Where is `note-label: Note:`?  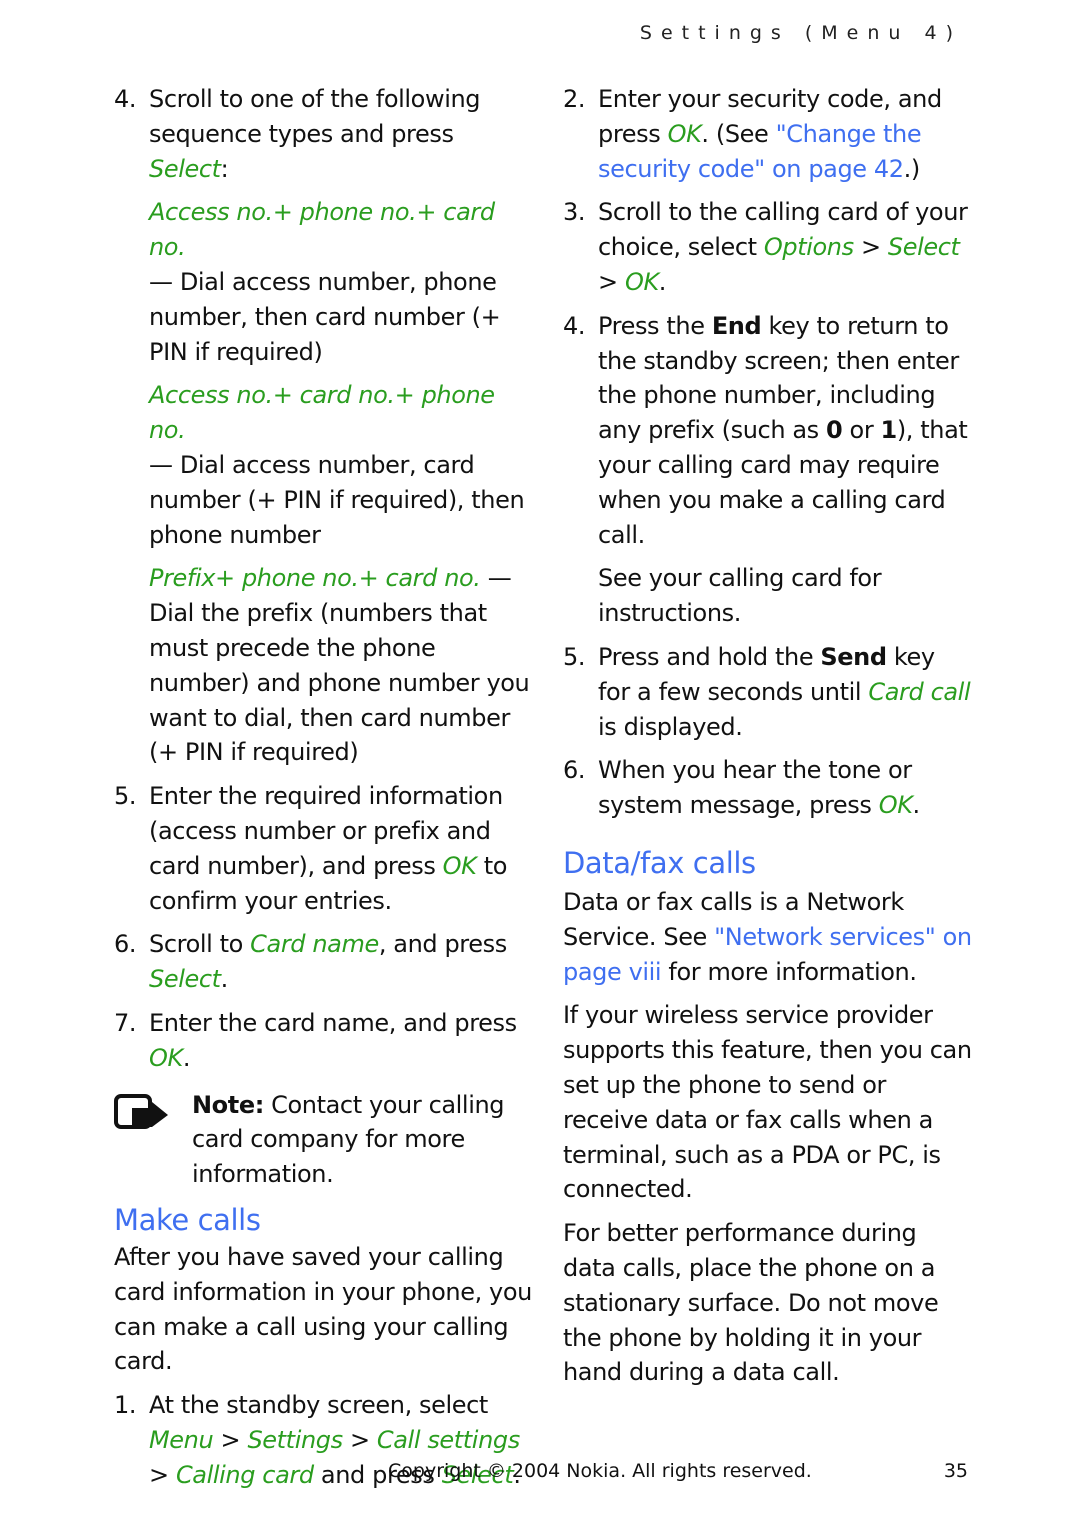
note-label: Note: is located at coordinates (228, 1104).